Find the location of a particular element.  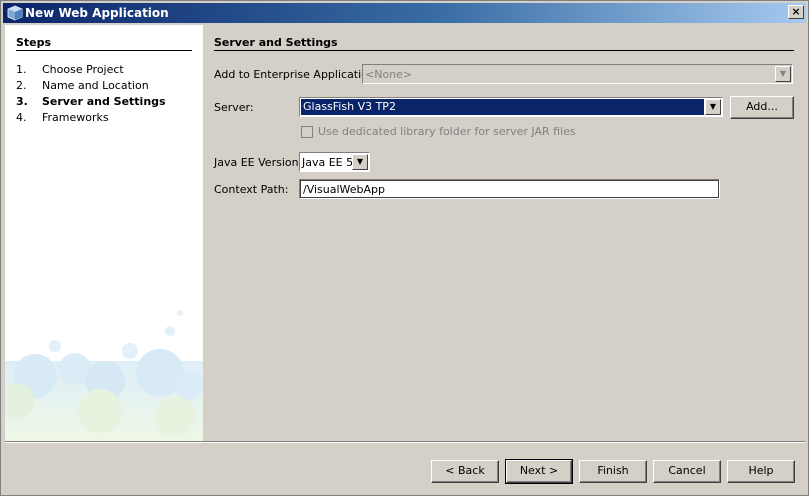

step-number: 3. is located at coordinates (22, 101).